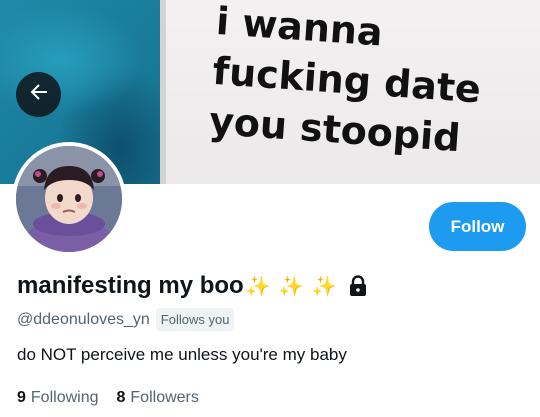 The height and width of the screenshot is (417, 540). I want to click on following-count: 9, so click(21, 397).